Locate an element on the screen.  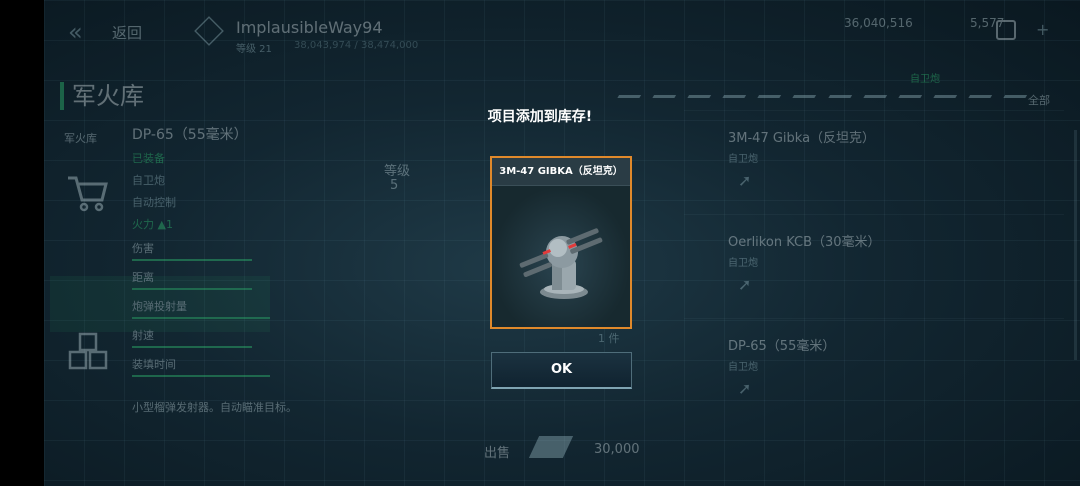
item-control: 自动控制 is located at coordinates (154, 202).